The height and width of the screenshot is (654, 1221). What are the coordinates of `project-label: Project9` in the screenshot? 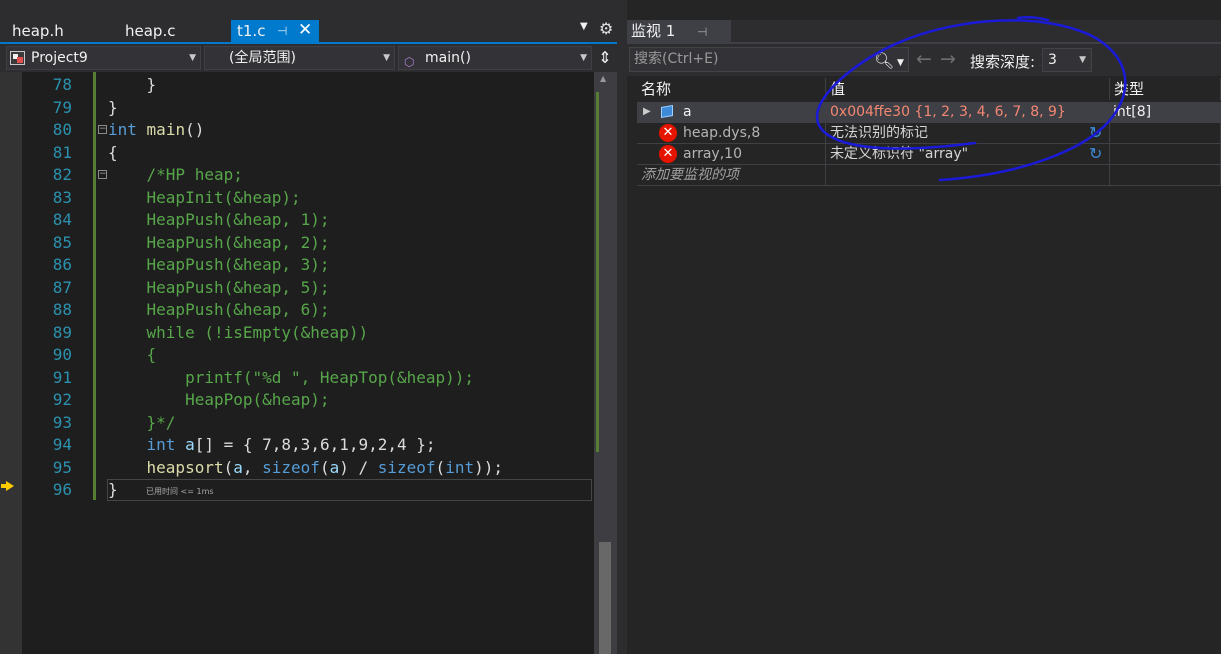 It's located at (59, 58).